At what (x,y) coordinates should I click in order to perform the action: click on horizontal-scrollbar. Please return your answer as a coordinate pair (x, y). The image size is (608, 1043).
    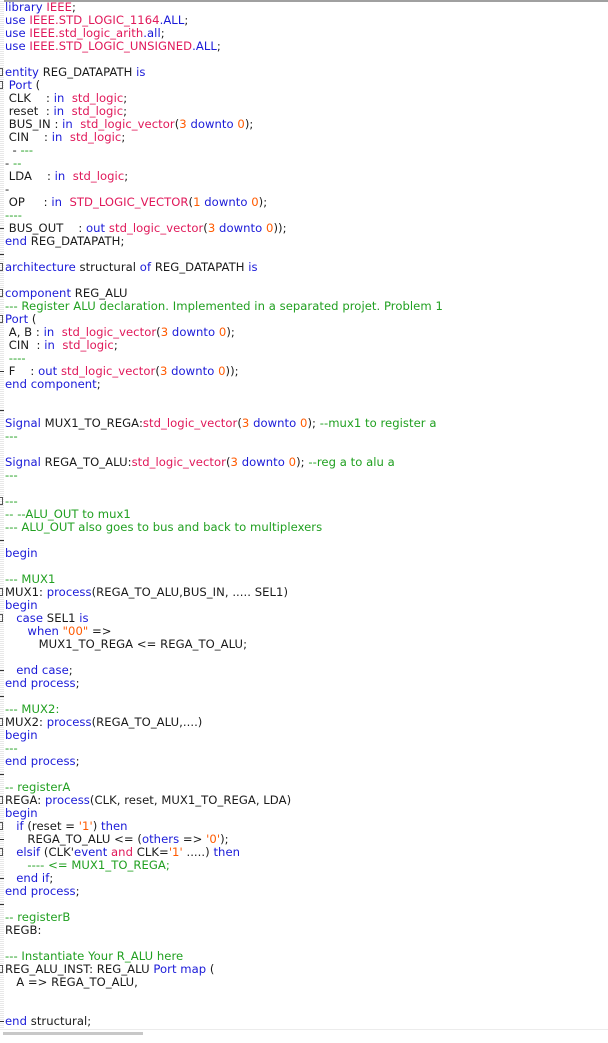
    Looking at the image, I should click on (304, 1036).